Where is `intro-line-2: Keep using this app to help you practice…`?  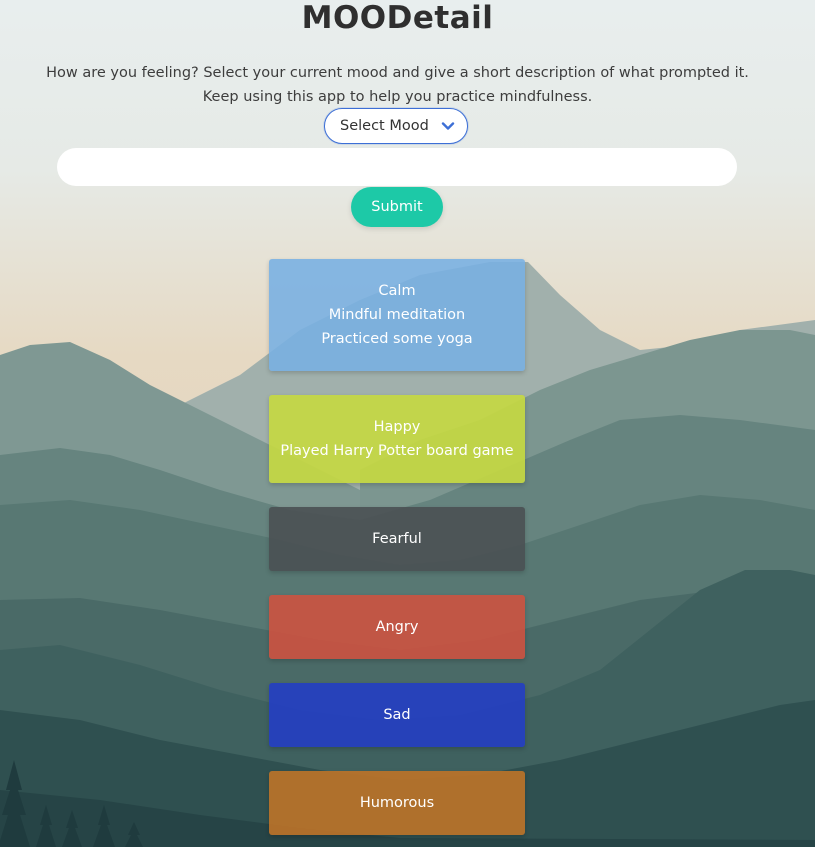
intro-line-2: Keep using this app to help you practice… is located at coordinates (397, 97).